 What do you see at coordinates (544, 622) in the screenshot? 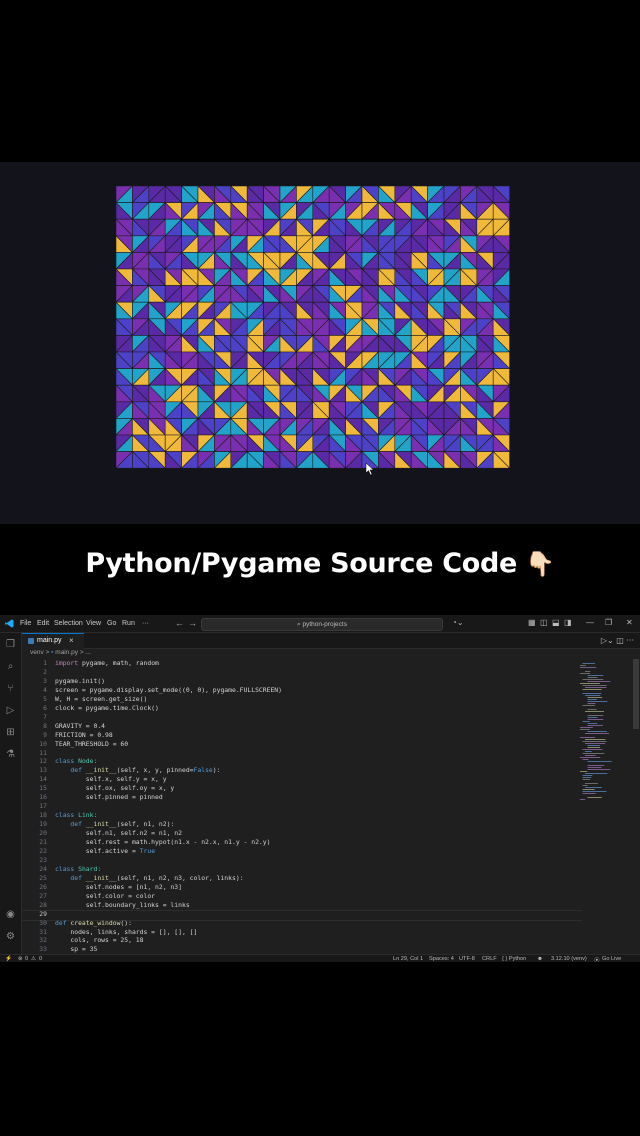
I see `toggle-sidebar-icon: ◫` at bounding box center [544, 622].